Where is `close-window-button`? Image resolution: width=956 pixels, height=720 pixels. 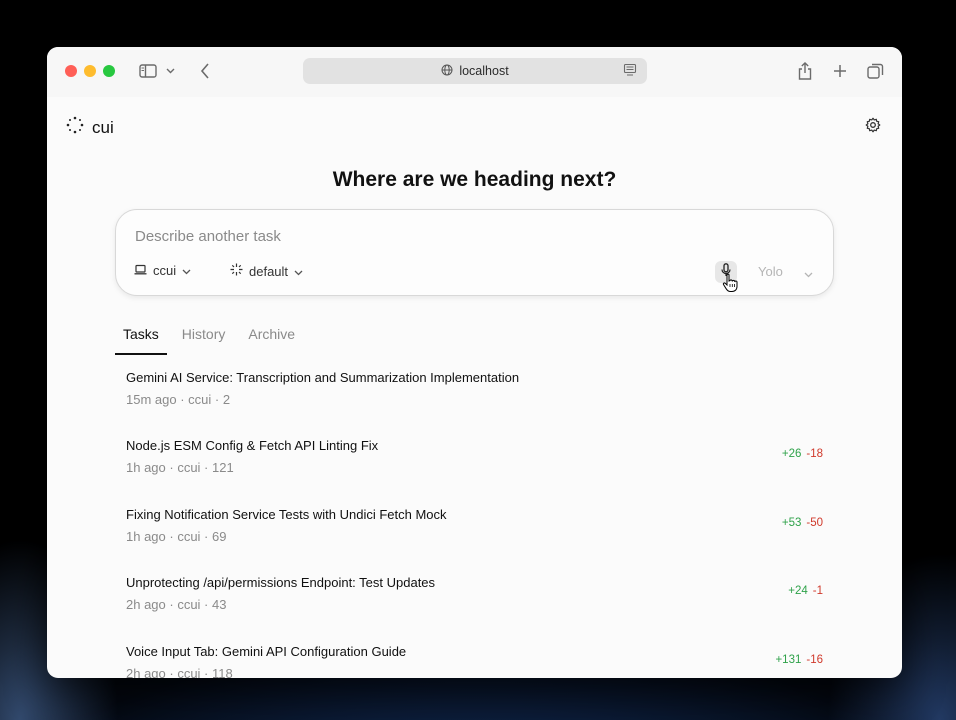
close-window-button is located at coordinates (71, 71).